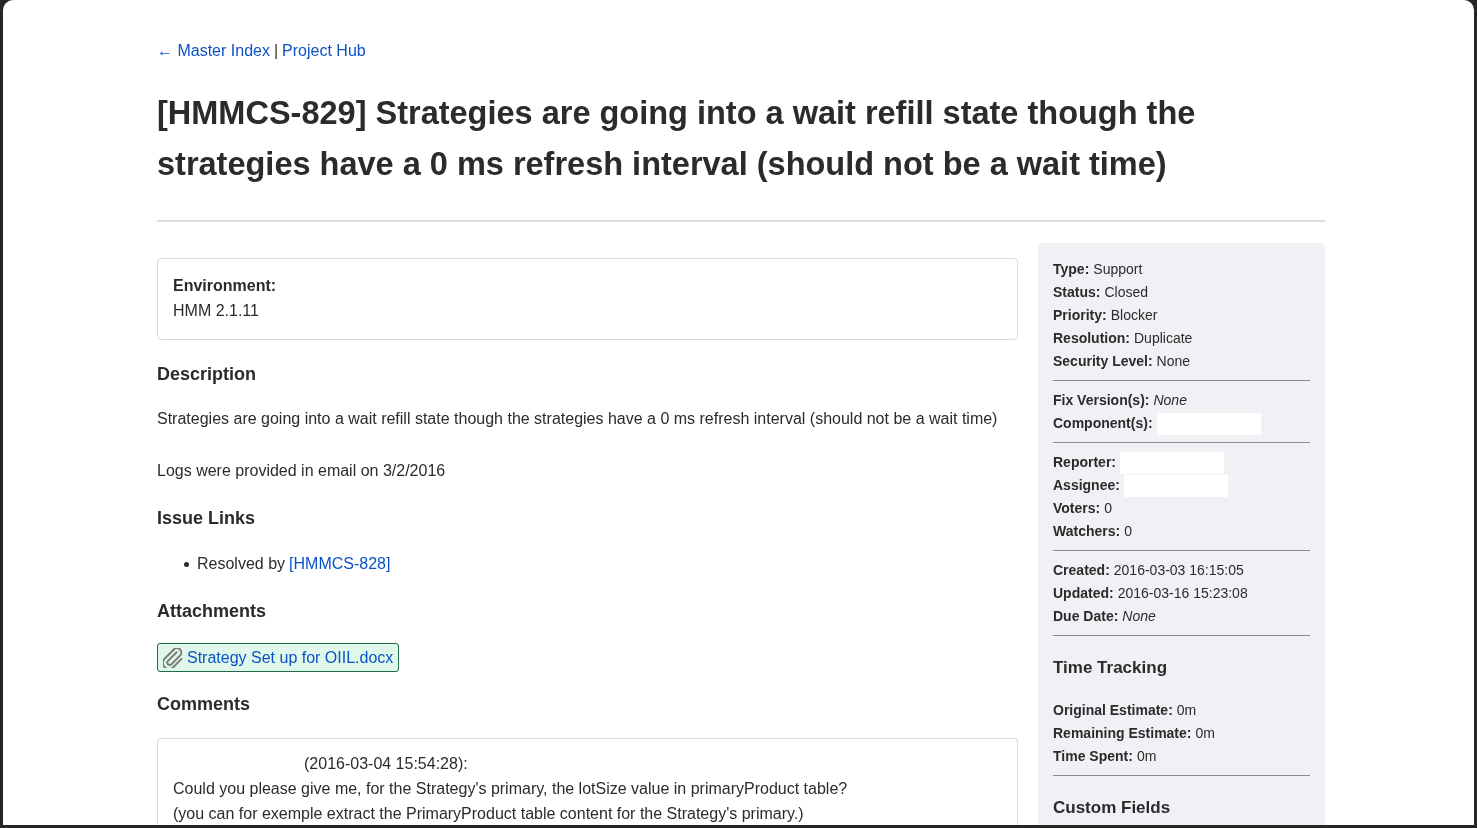 The image size is (1477, 828). Describe the element at coordinates (1113, 710) in the screenshot. I see `field-label: Original Estimate:` at that location.